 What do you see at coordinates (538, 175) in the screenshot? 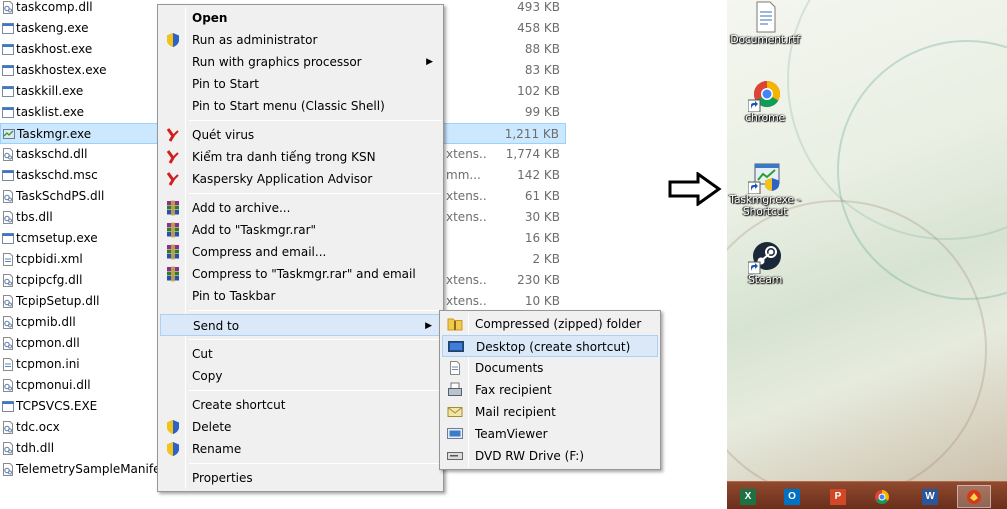
I see `file-size: 142 KB` at bounding box center [538, 175].